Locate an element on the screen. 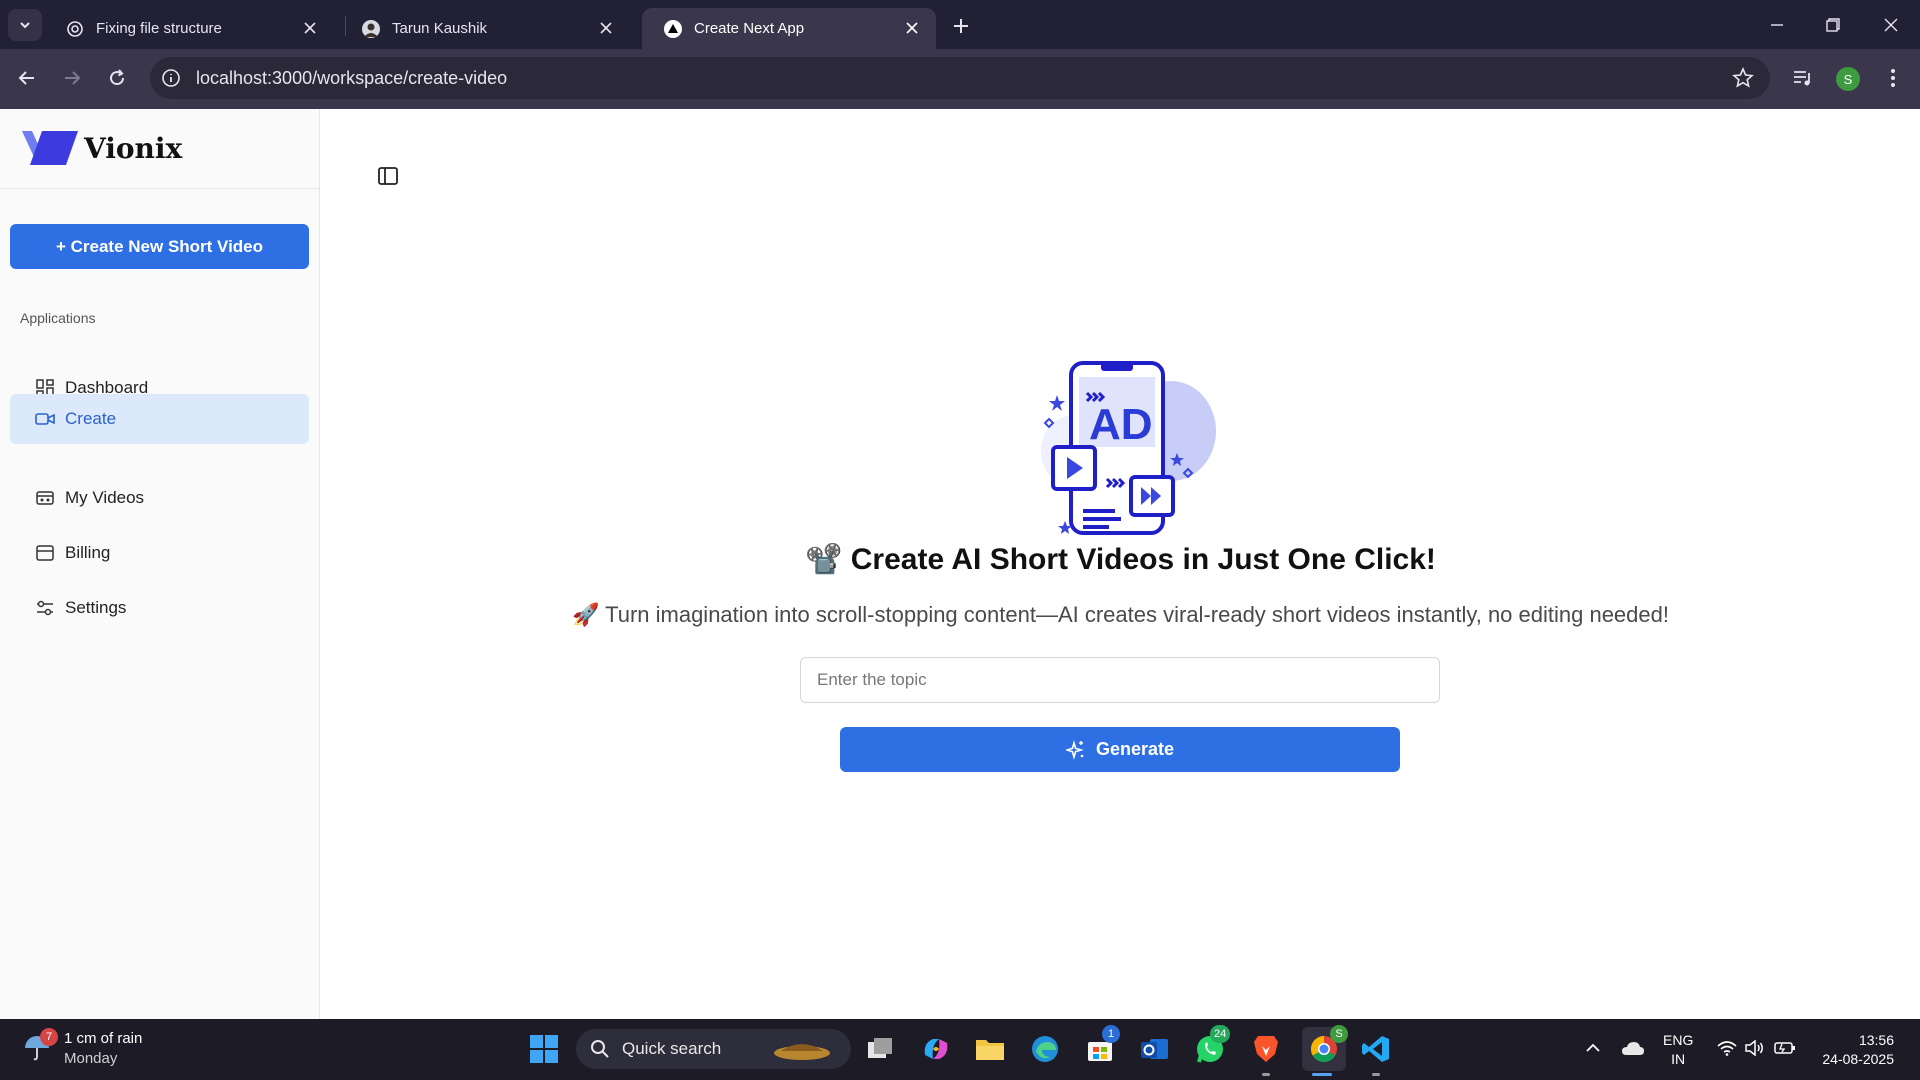  weather-widget: 7 1 cm of rain Monday is located at coordinates (82, 1048).